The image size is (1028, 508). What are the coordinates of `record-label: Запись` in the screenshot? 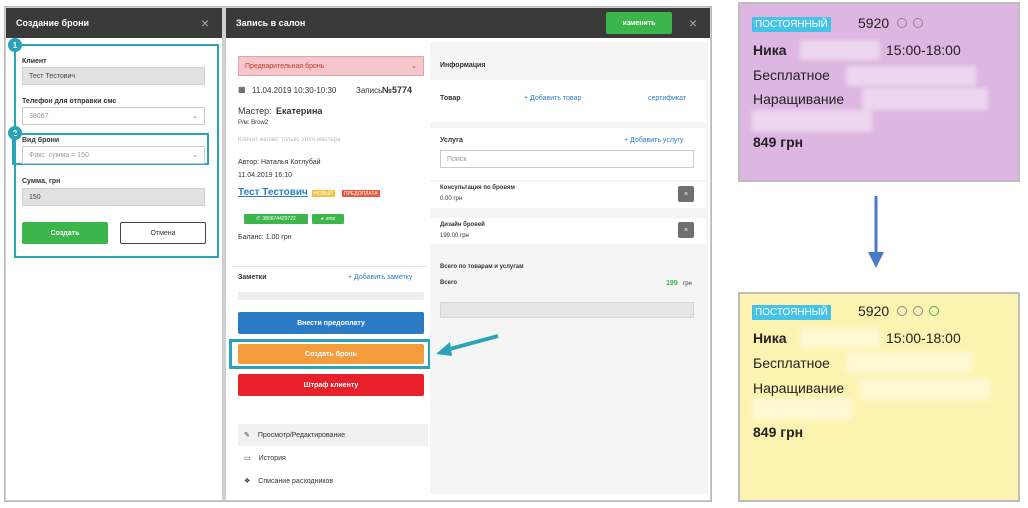 It's located at (369, 90).